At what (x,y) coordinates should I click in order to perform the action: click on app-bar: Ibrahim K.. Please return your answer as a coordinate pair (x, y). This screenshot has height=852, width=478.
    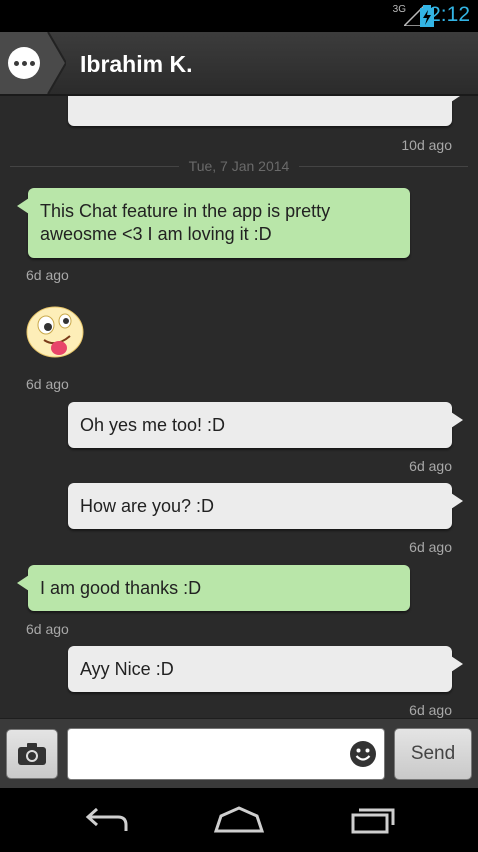
    Looking at the image, I should click on (239, 64).